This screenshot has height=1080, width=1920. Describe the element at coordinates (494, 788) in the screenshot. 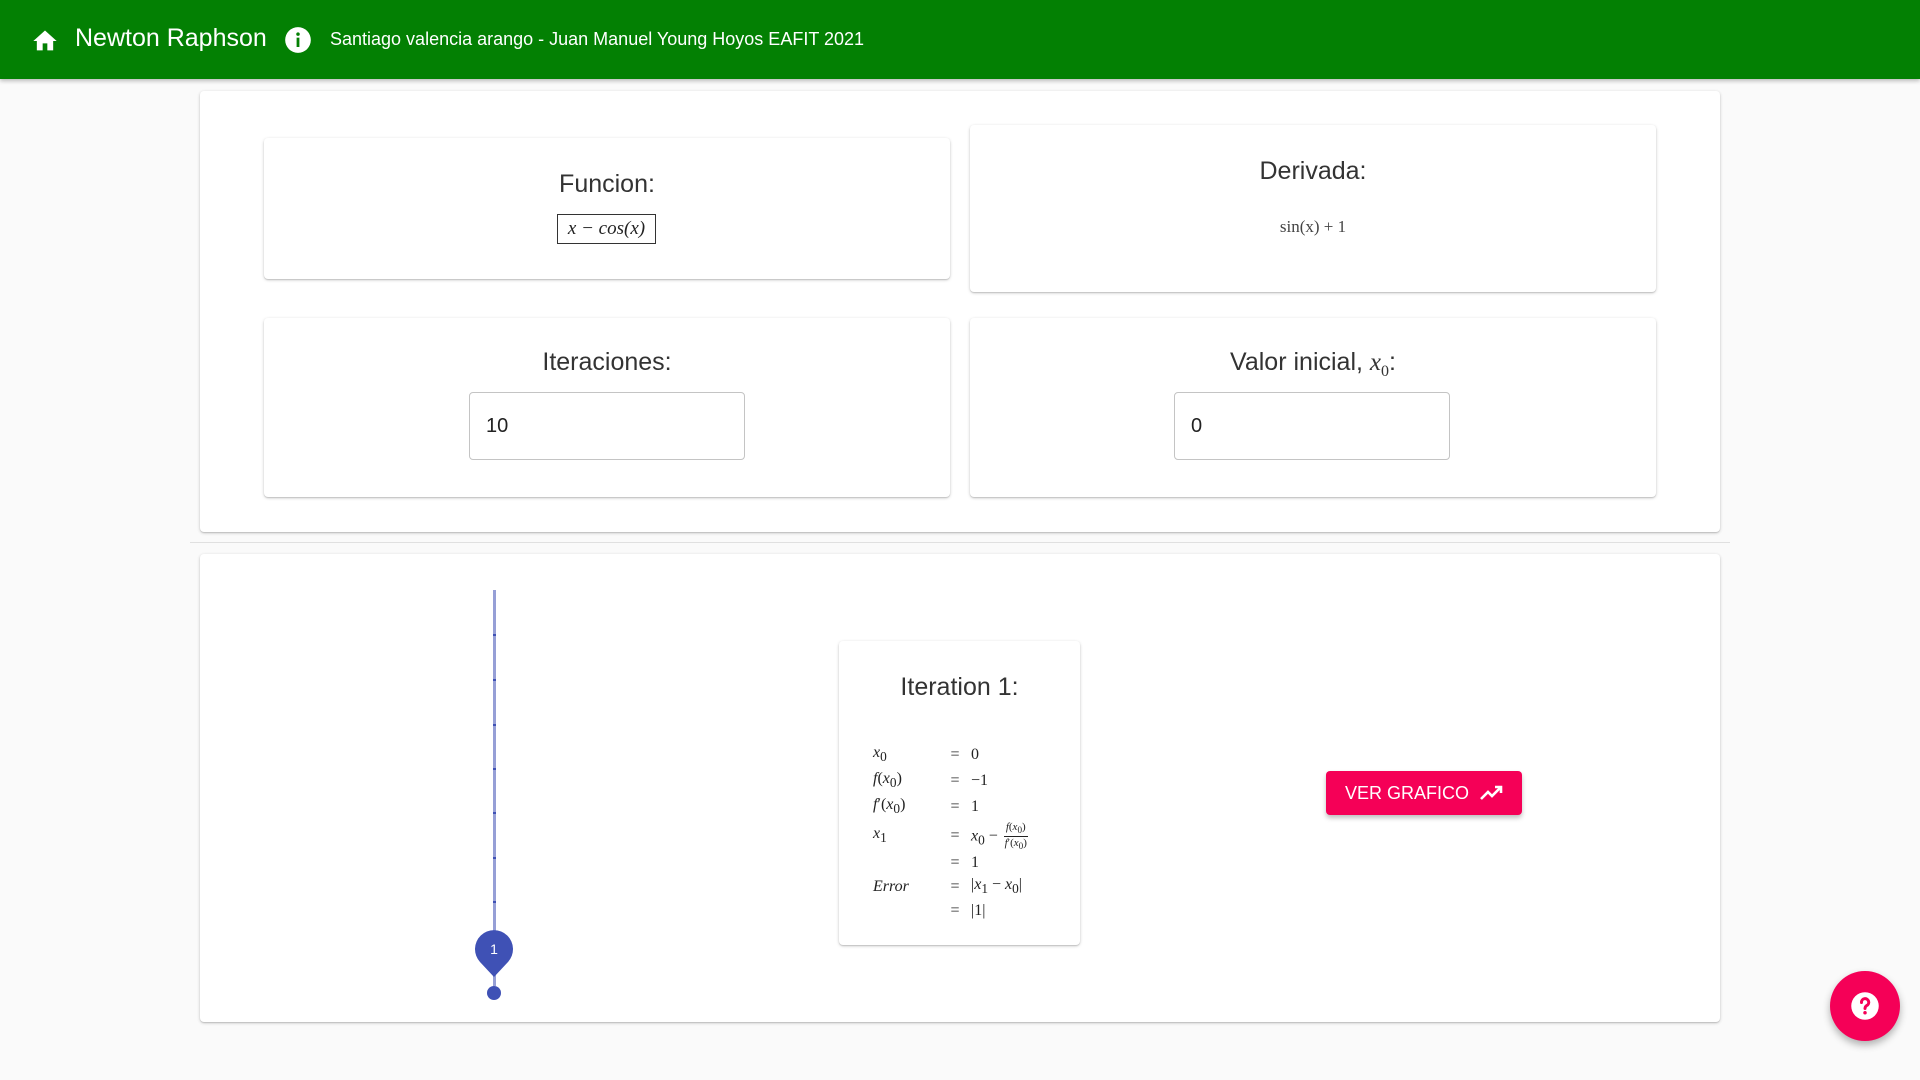

I see `timeline-track` at that location.